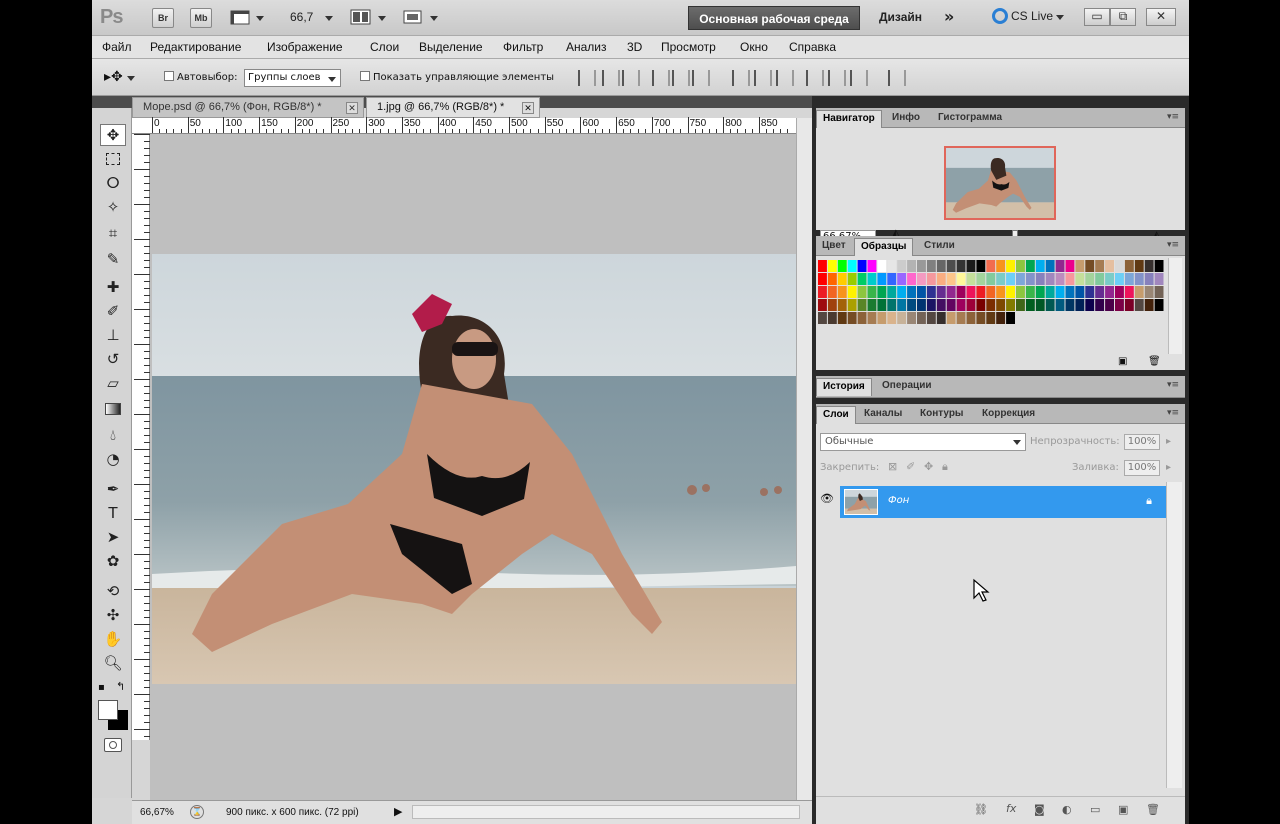  Describe the element at coordinates (981, 809) in the screenshot. I see `link-layers-icon: ⛓` at that location.